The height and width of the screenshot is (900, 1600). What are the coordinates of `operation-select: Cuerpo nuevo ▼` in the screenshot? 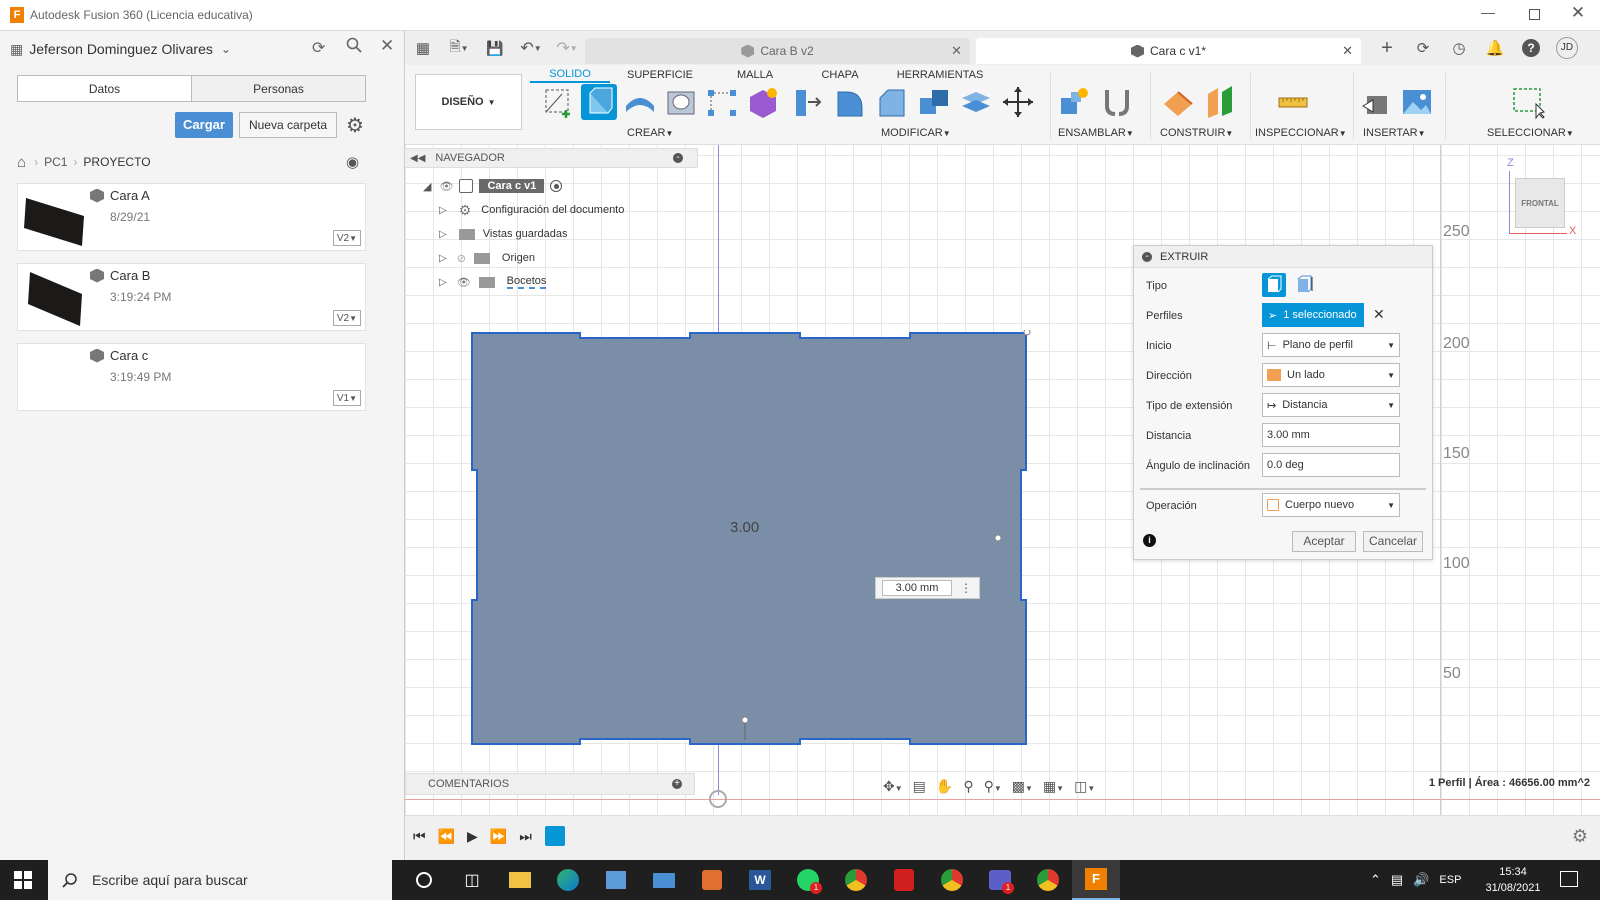 It's located at (1331, 505).